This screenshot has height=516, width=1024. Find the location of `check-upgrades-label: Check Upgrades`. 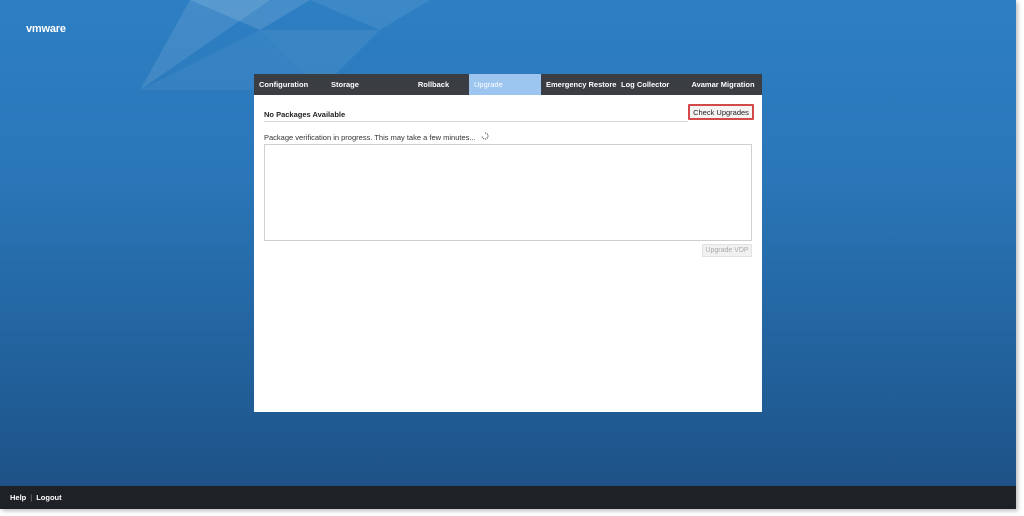

check-upgrades-label: Check Upgrades is located at coordinates (721, 112).